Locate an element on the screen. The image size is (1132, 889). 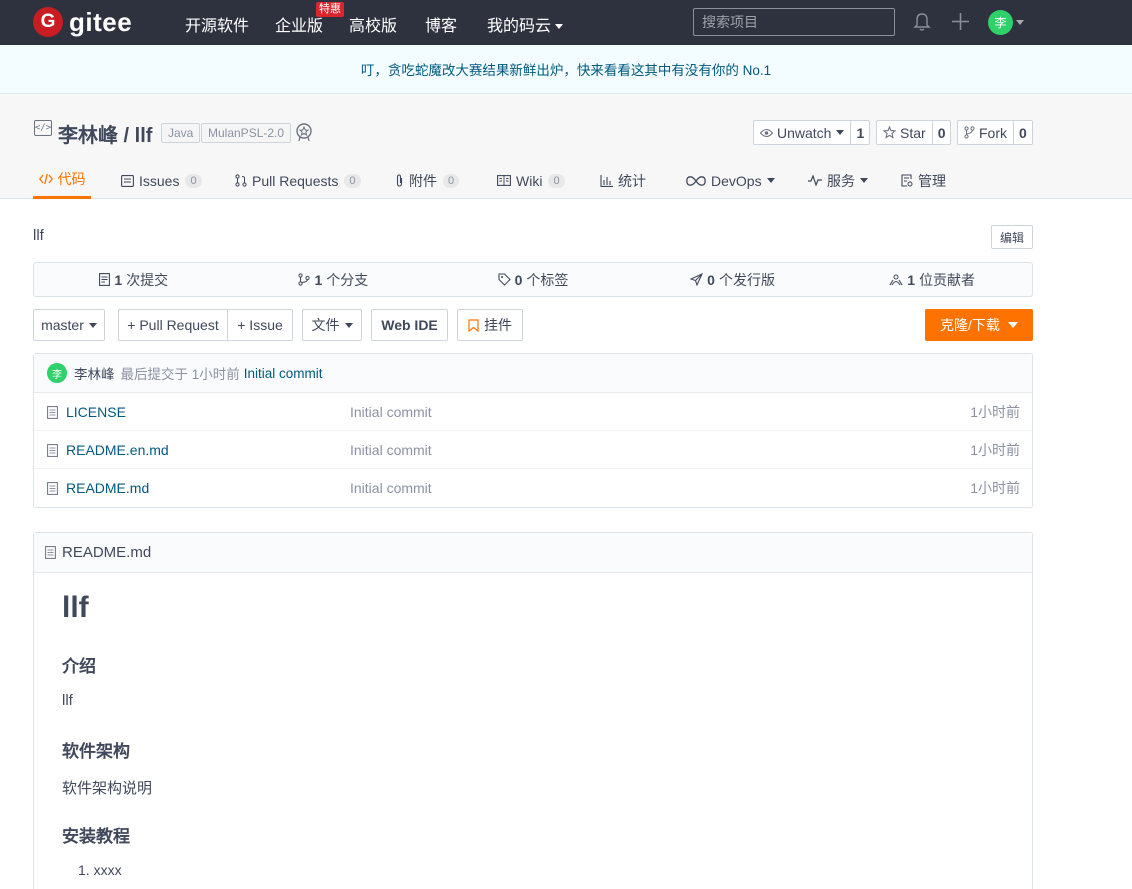
new-pull-request-button: + Pull Request is located at coordinates (173, 325).